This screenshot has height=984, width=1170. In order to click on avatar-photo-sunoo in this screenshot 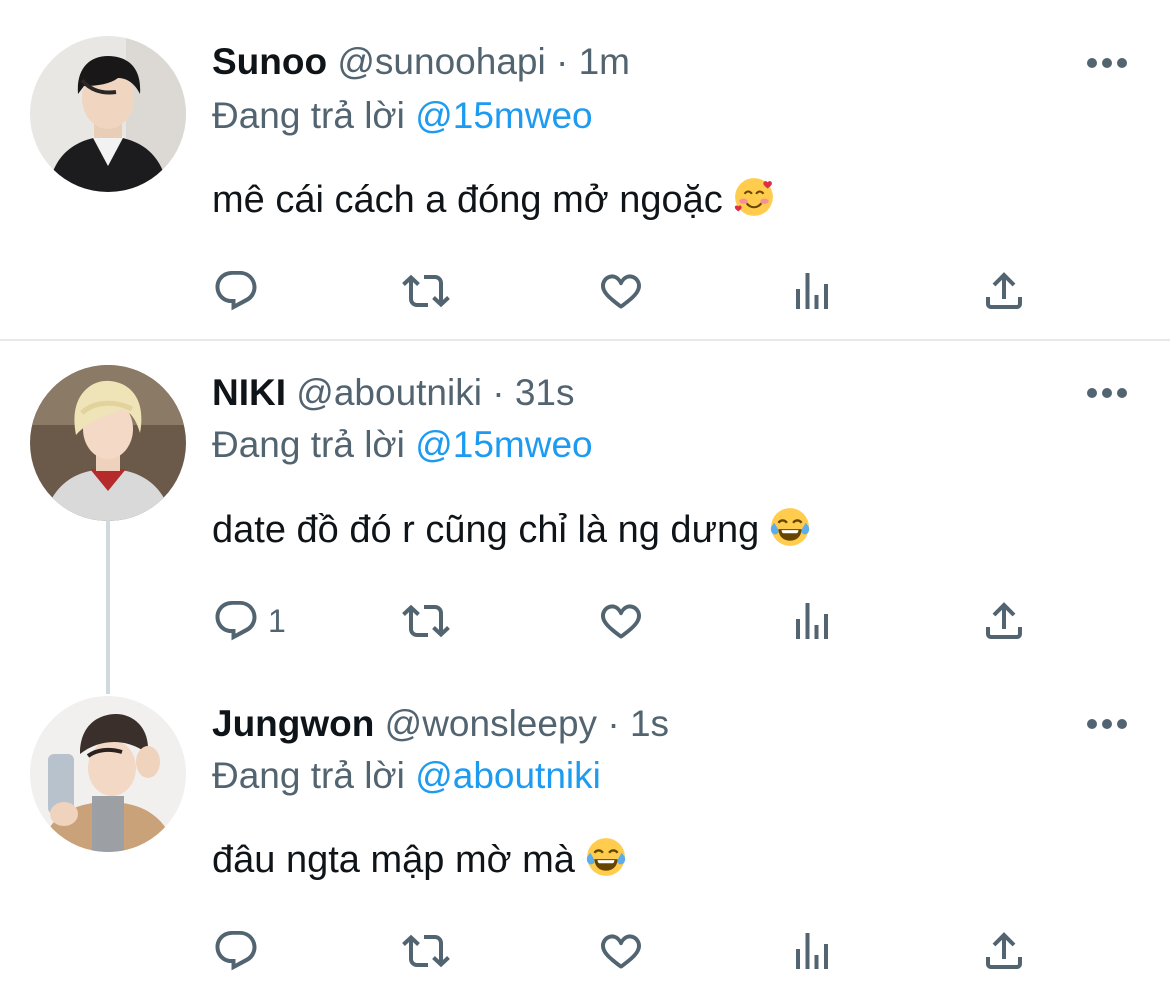, I will do `click(108, 114)`.